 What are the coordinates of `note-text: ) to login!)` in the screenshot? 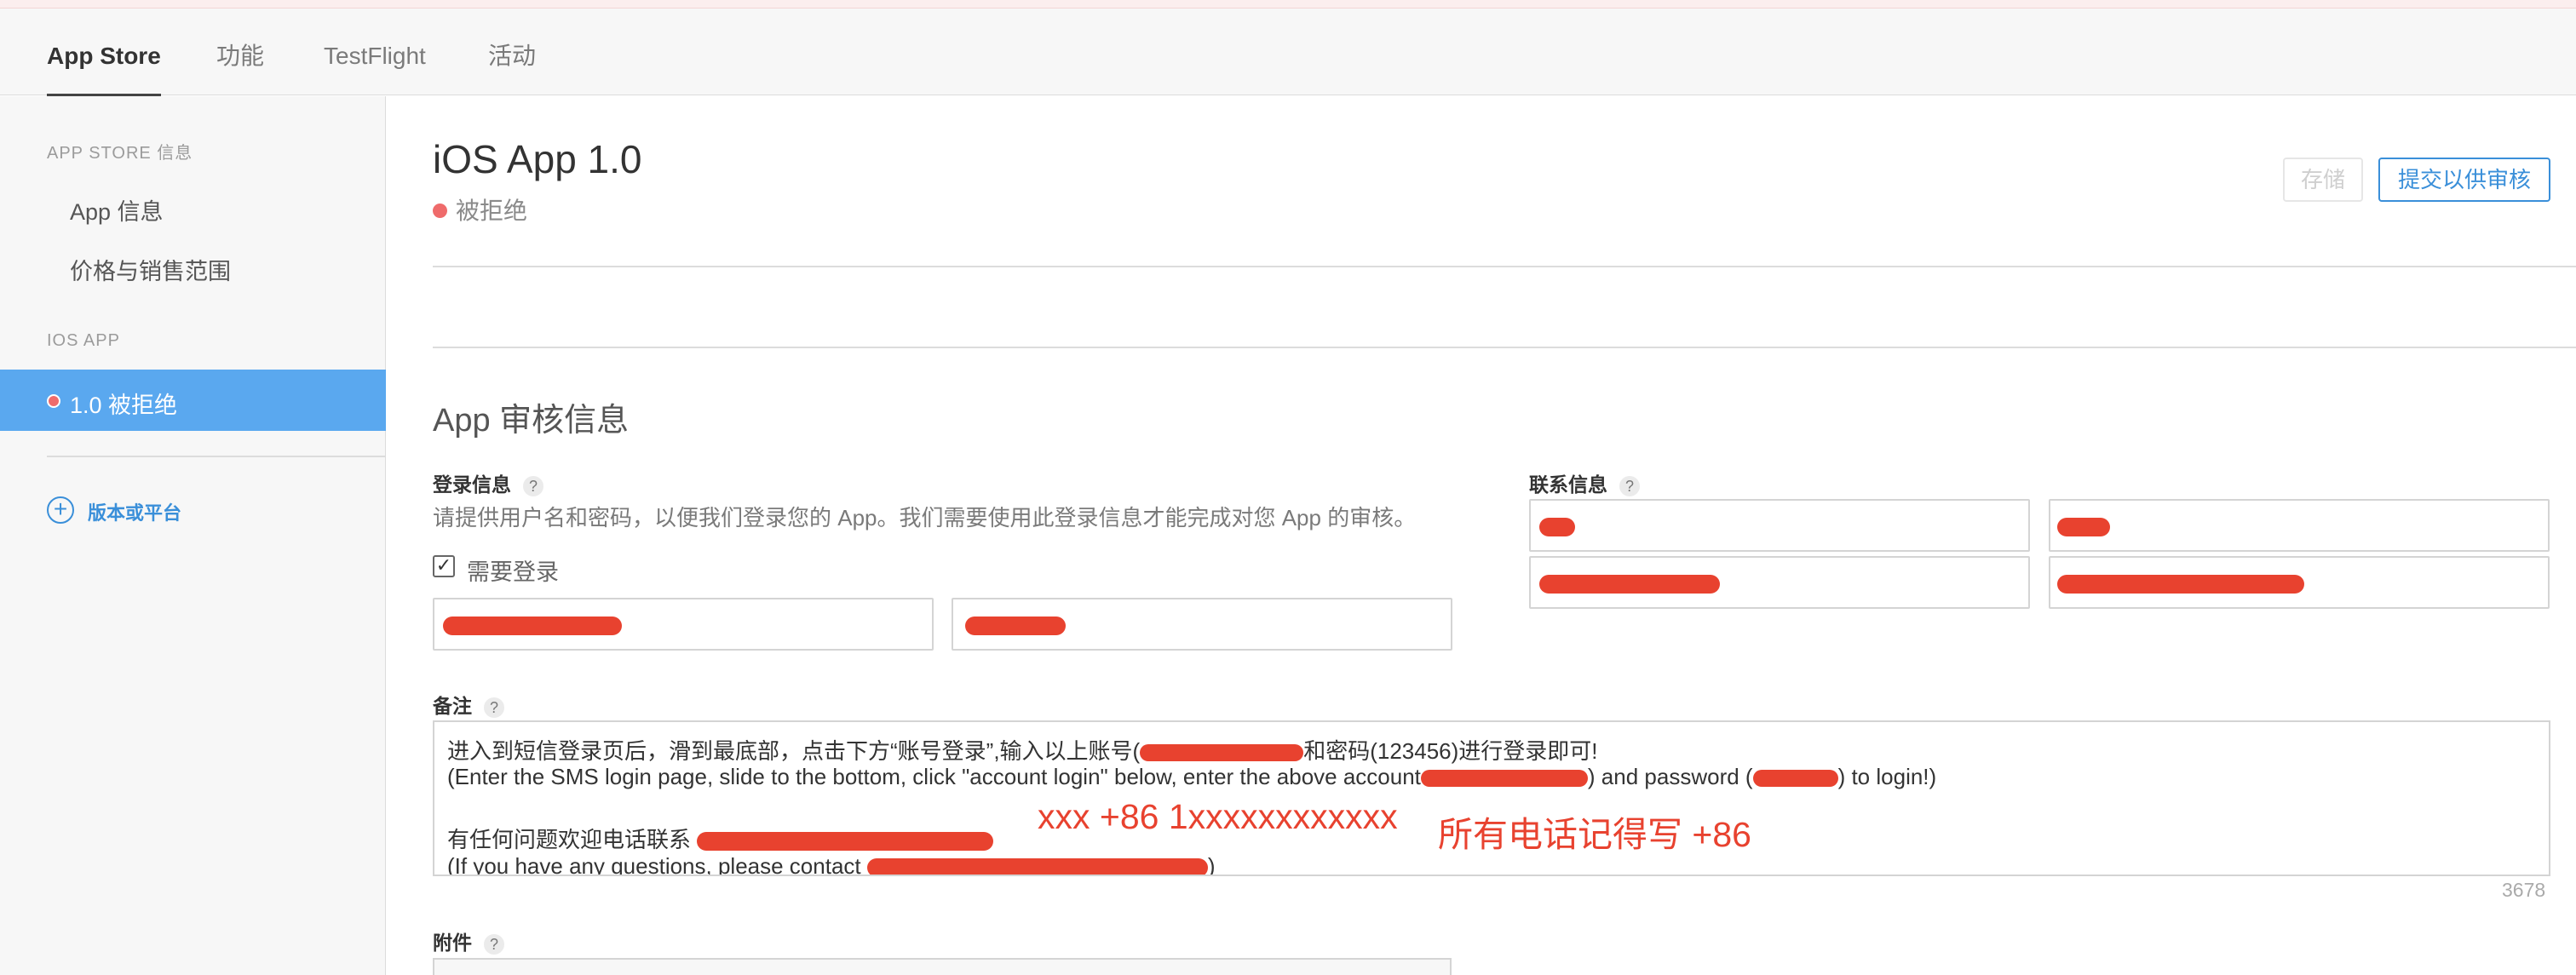 It's located at (1887, 776).